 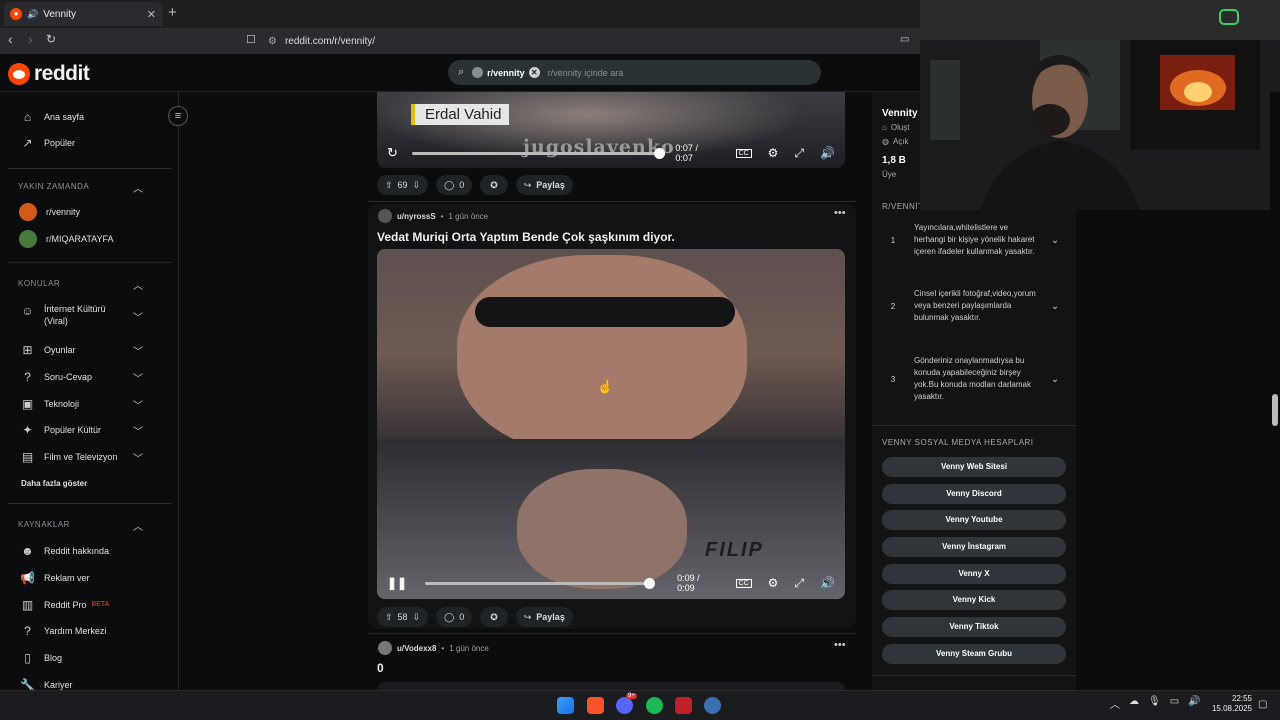 What do you see at coordinates (904, 39) in the screenshot?
I see `screen-icon: ▭` at bounding box center [904, 39].